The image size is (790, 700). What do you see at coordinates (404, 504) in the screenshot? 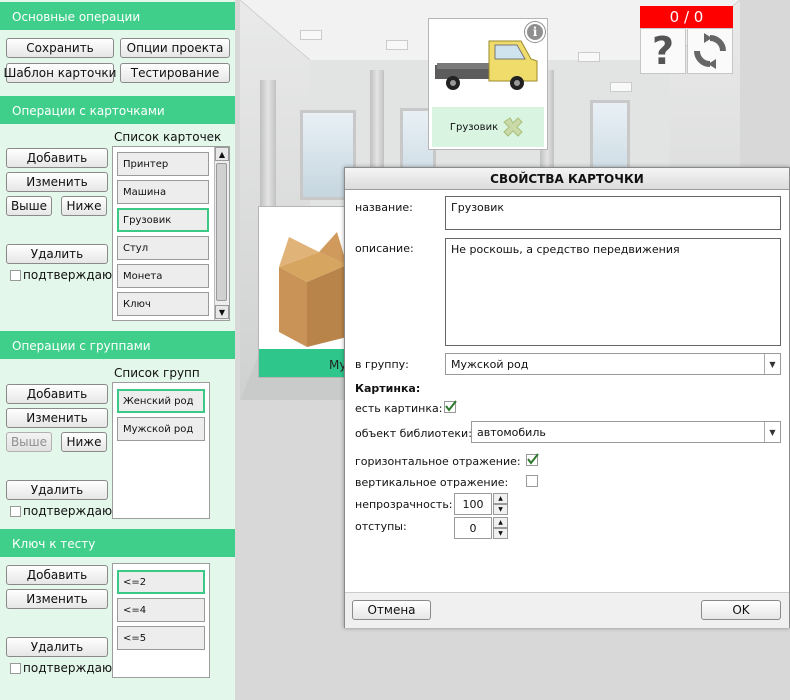
I see `opacity-label: непрозрачность:` at bounding box center [404, 504].